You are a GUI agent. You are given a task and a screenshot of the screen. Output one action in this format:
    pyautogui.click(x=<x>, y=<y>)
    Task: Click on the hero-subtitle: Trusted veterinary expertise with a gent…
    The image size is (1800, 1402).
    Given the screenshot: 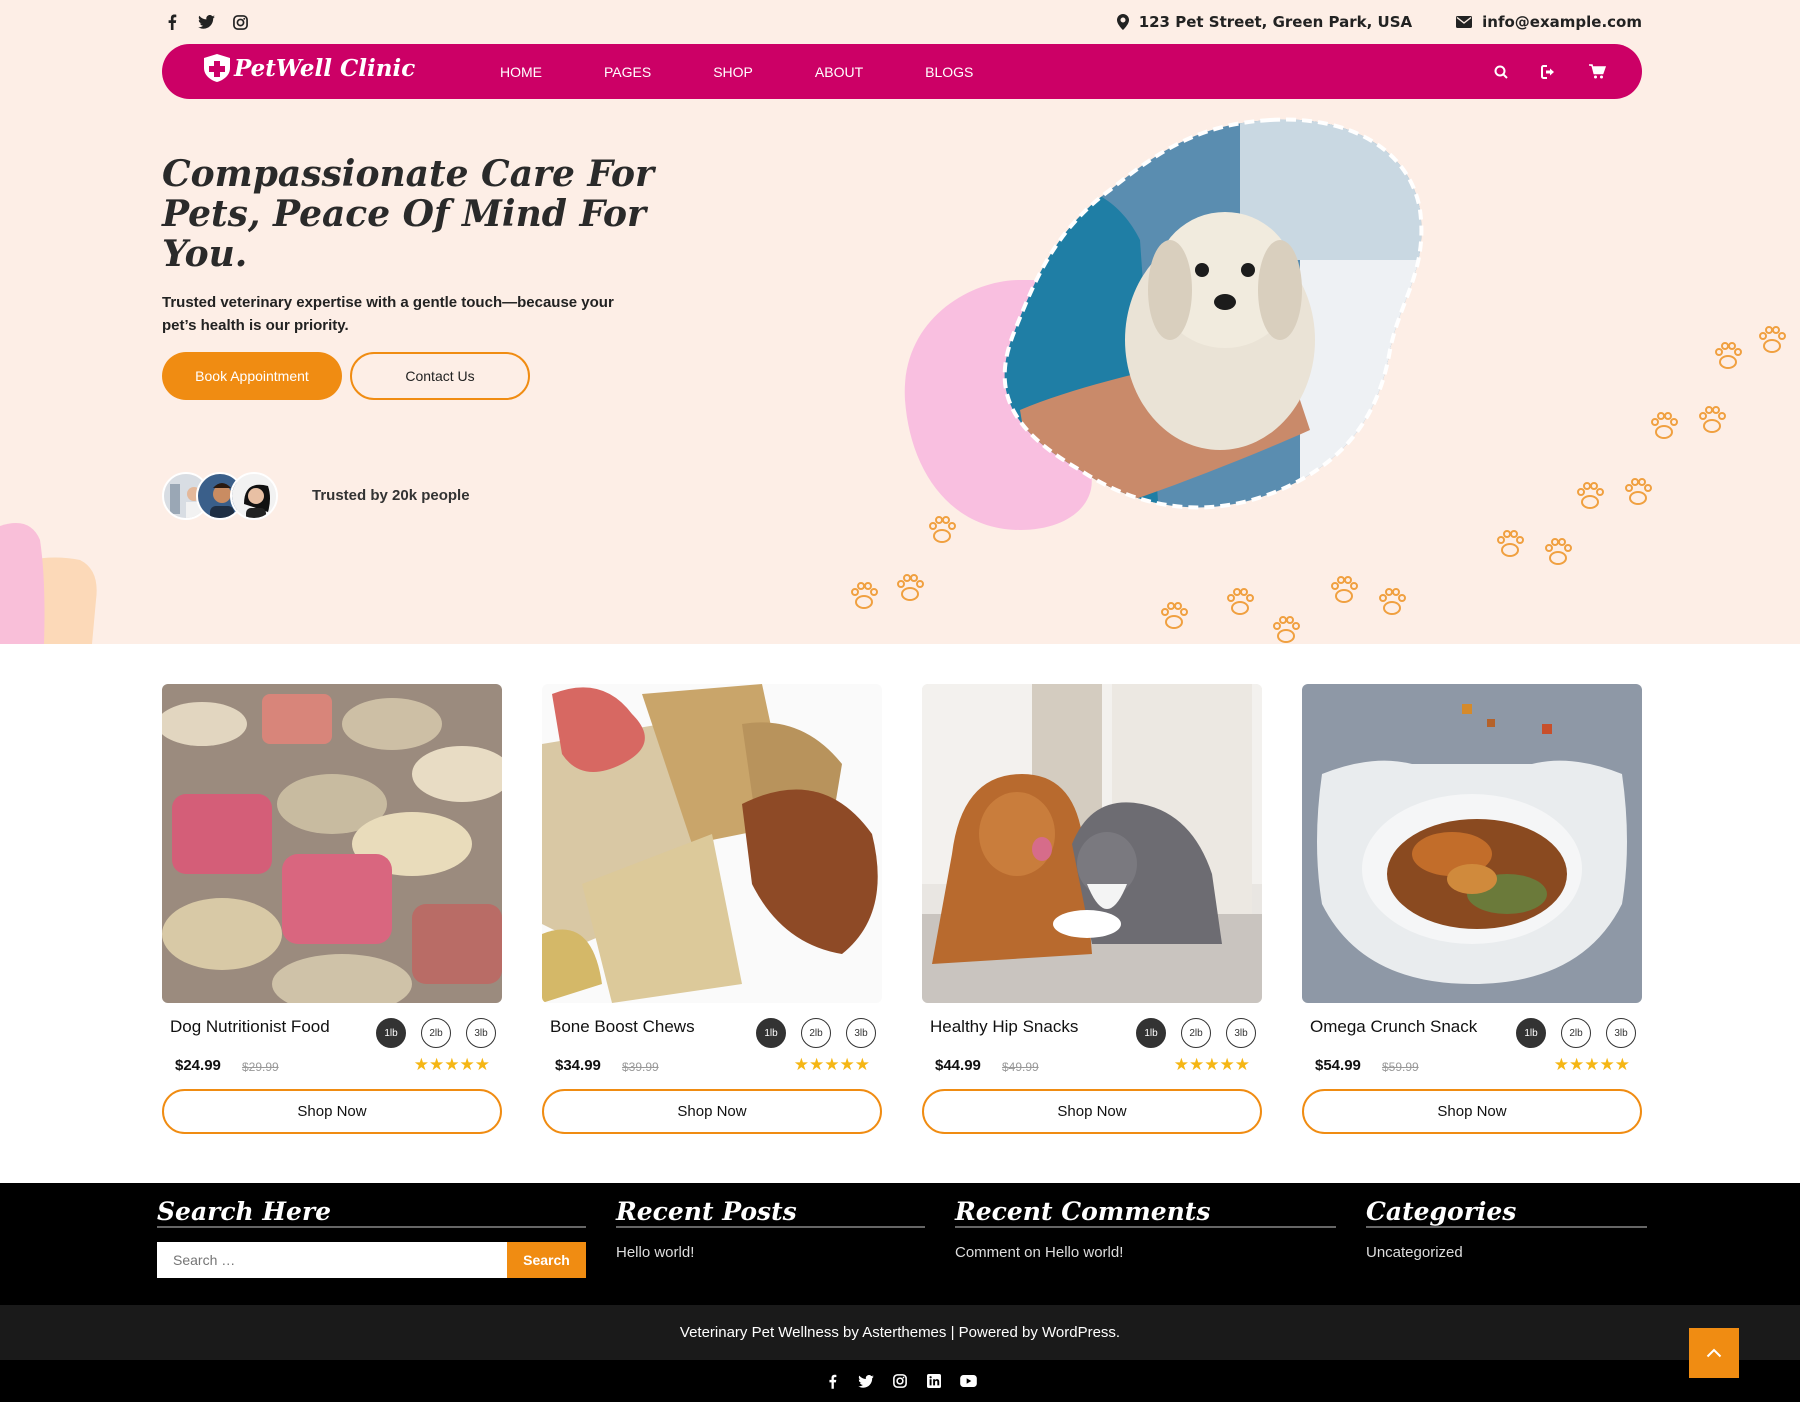 What is the action you would take?
    pyautogui.click(x=388, y=314)
    